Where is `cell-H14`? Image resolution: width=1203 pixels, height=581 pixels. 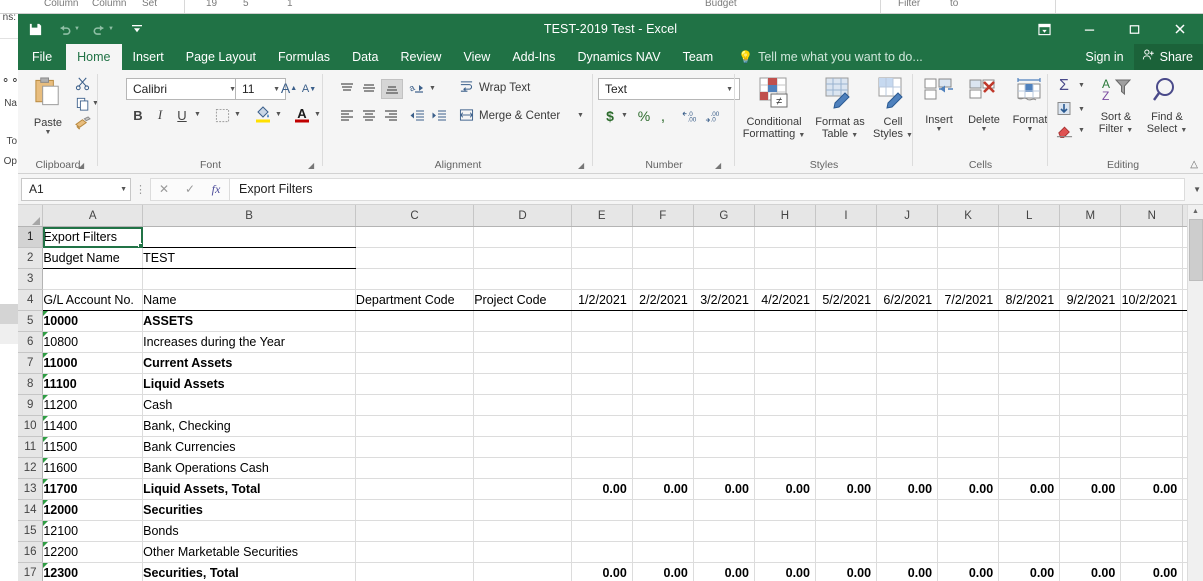 cell-H14 is located at coordinates (785, 510).